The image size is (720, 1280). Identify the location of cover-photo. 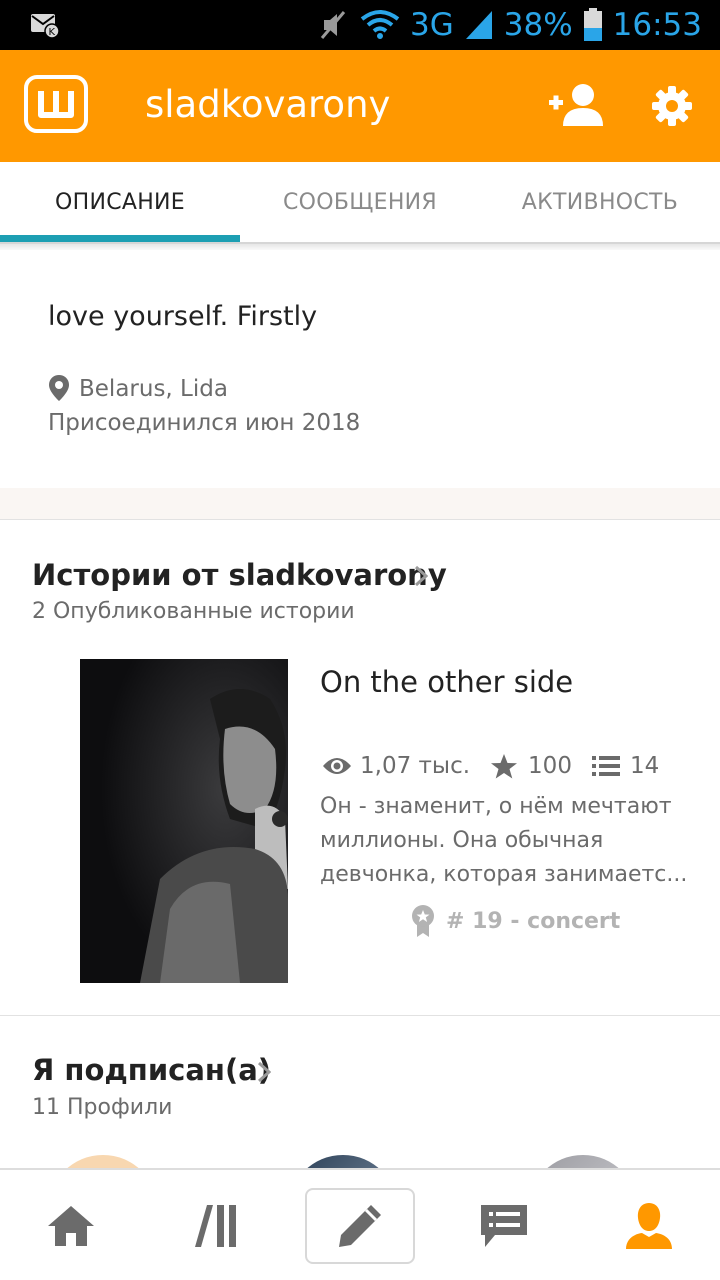
(184, 821).